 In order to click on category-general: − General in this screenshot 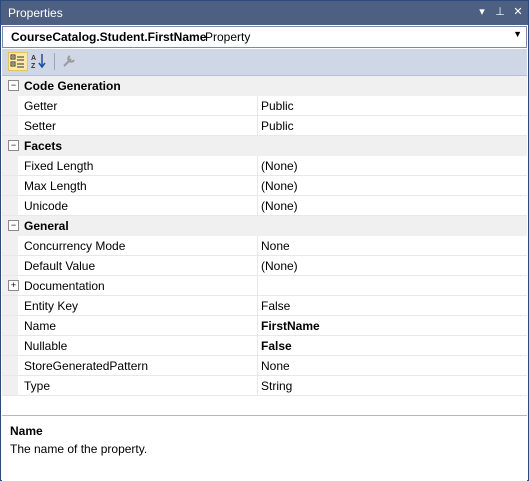, I will do `click(264, 226)`.